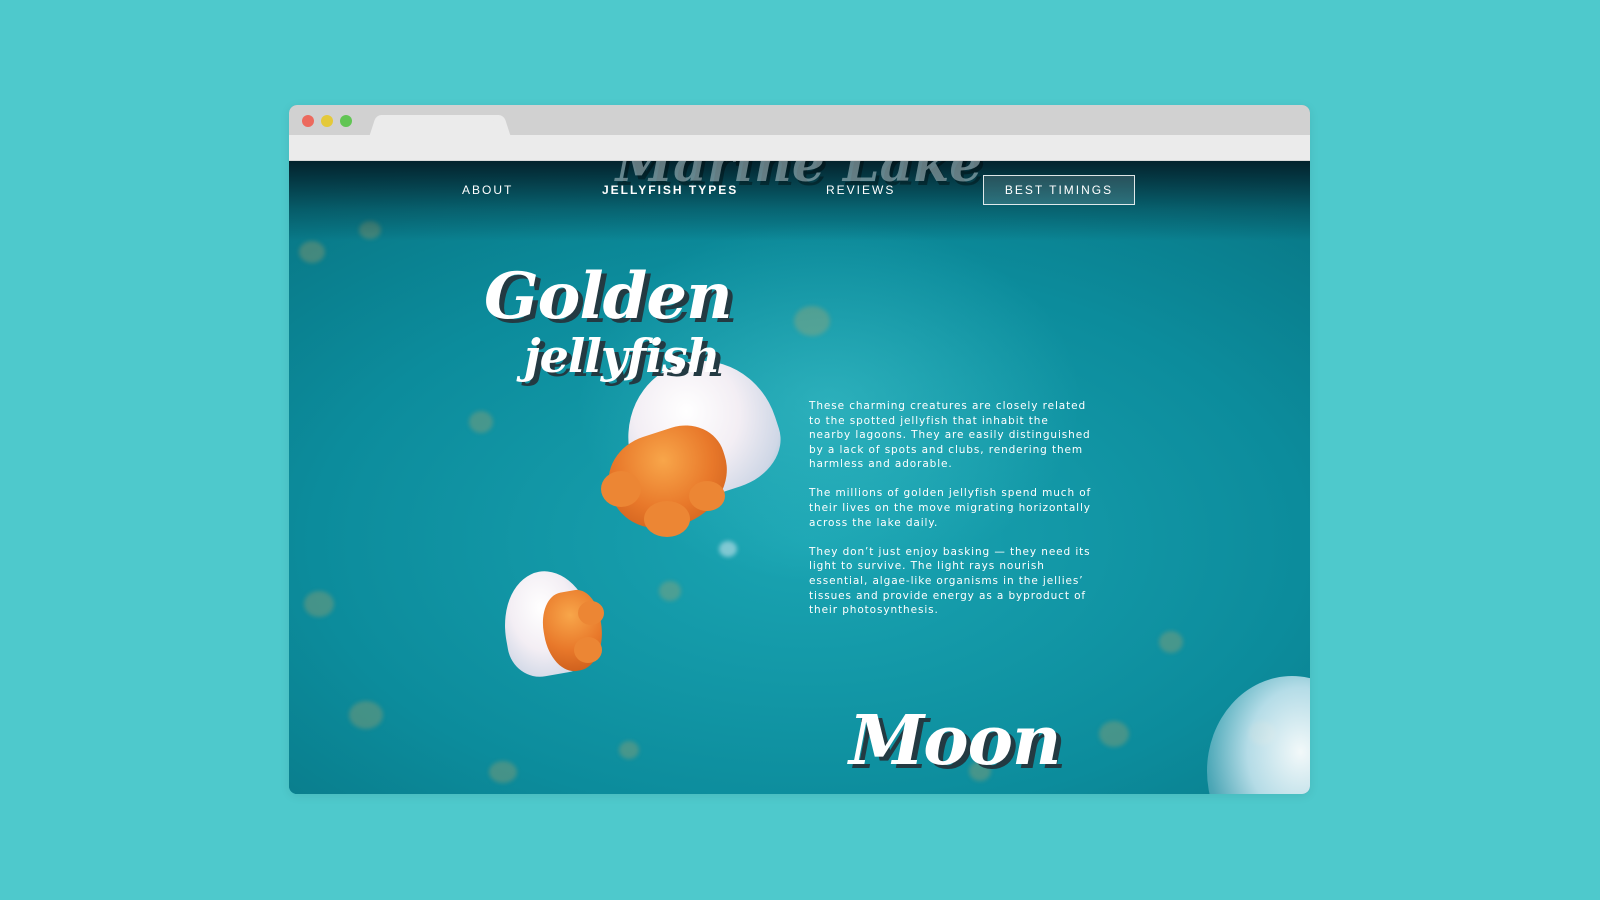 The image size is (1600, 900). Describe the element at coordinates (691, 451) in the screenshot. I see `golden-jellyfish-image` at that location.